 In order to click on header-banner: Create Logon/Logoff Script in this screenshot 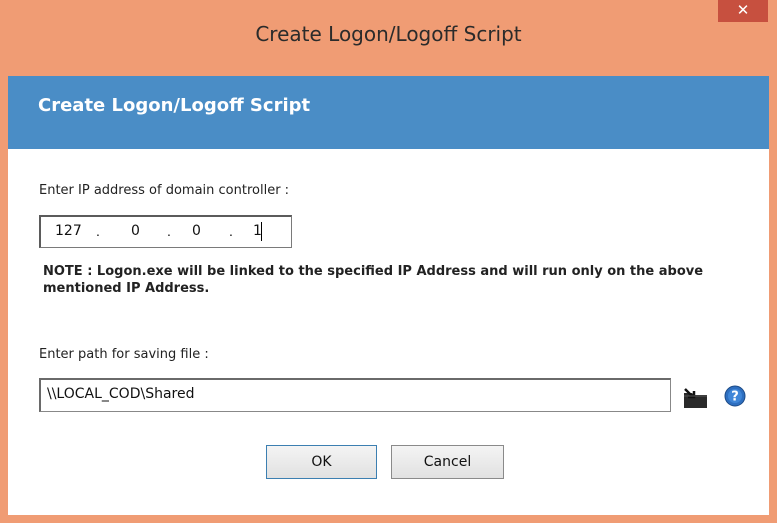, I will do `click(388, 112)`.